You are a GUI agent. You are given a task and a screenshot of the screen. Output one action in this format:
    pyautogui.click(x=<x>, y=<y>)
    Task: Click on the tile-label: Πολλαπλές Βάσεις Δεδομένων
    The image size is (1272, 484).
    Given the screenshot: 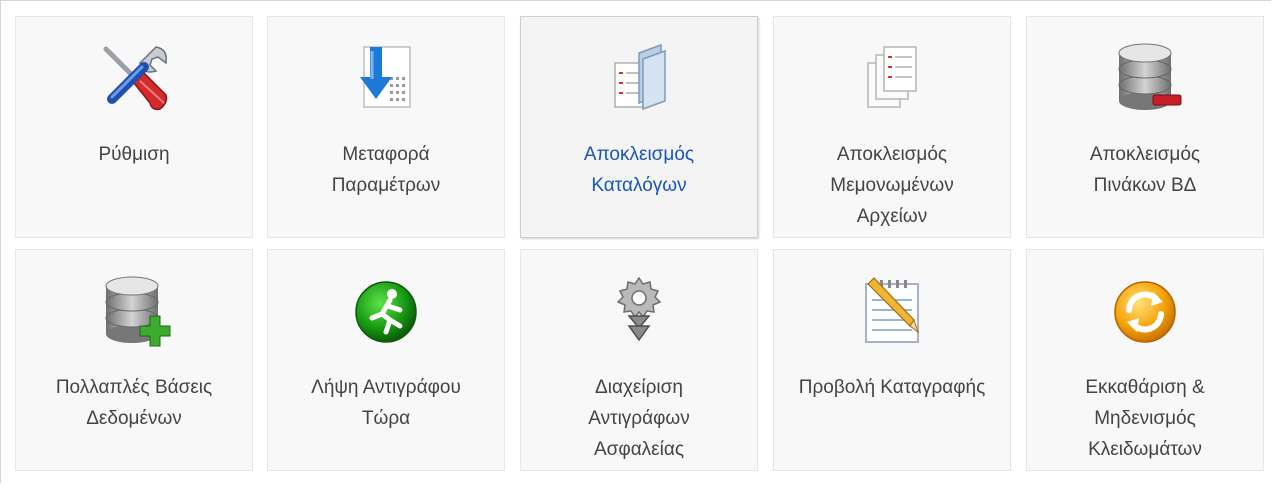 What is the action you would take?
    pyautogui.click(x=134, y=403)
    